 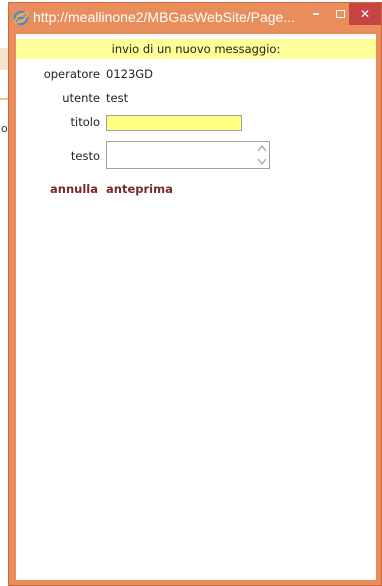 I want to click on maximize-icon, so click(x=340, y=14).